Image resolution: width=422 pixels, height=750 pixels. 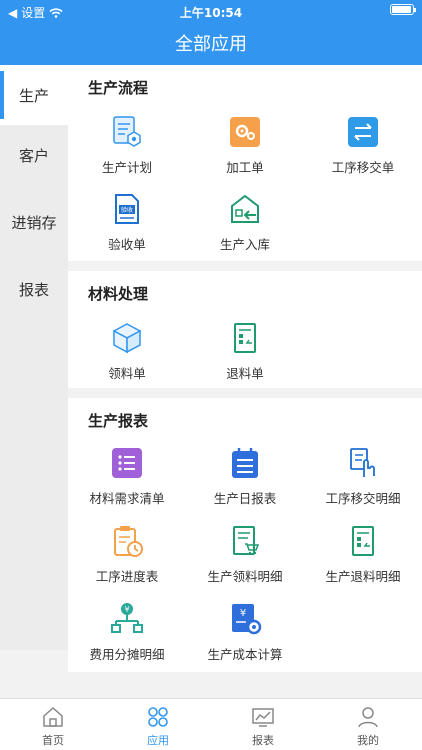 I want to click on tile-material-return: 退料单, so click(x=245, y=357).